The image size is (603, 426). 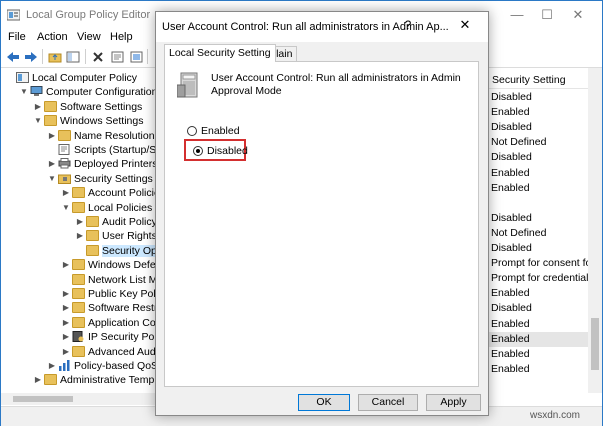 What do you see at coordinates (116, 236) in the screenshot?
I see `tree-item: ▶ User Rights As` at bounding box center [116, 236].